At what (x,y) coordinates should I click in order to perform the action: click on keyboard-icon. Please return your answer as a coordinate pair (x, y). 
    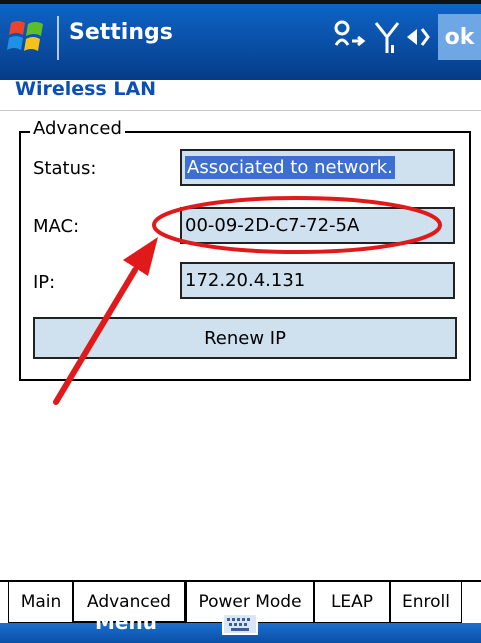
    Looking at the image, I should click on (240, 624).